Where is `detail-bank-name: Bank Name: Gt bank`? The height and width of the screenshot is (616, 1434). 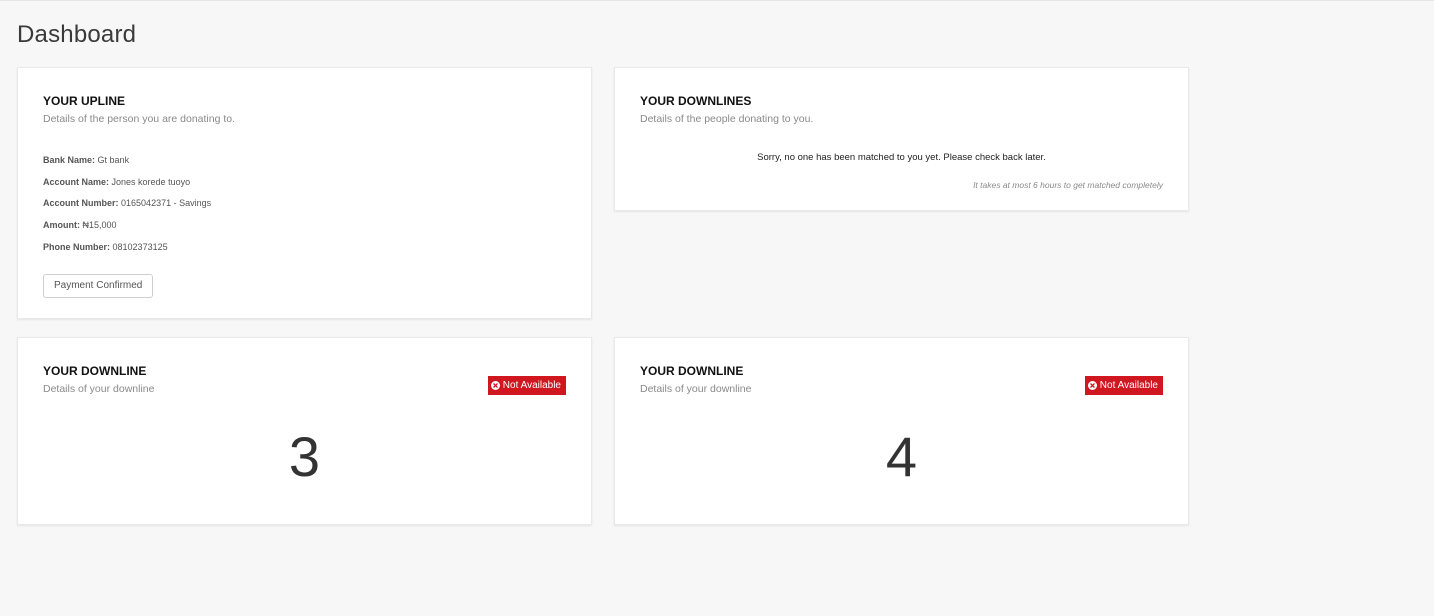
detail-bank-name: Bank Name: Gt bank is located at coordinates (86, 160).